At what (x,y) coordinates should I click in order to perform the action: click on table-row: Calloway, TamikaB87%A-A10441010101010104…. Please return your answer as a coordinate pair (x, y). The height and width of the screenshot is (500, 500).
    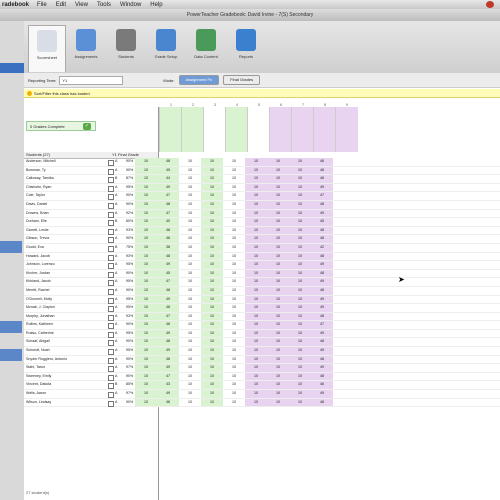
    Looking at the image, I should click on (262, 179).